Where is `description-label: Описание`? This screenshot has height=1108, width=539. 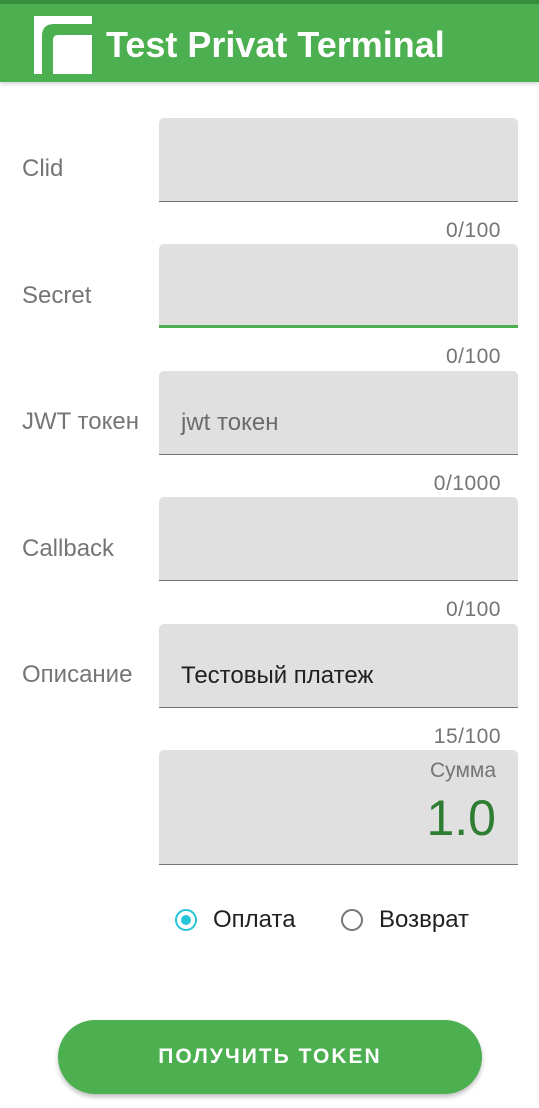 description-label: Описание is located at coordinates (77, 674).